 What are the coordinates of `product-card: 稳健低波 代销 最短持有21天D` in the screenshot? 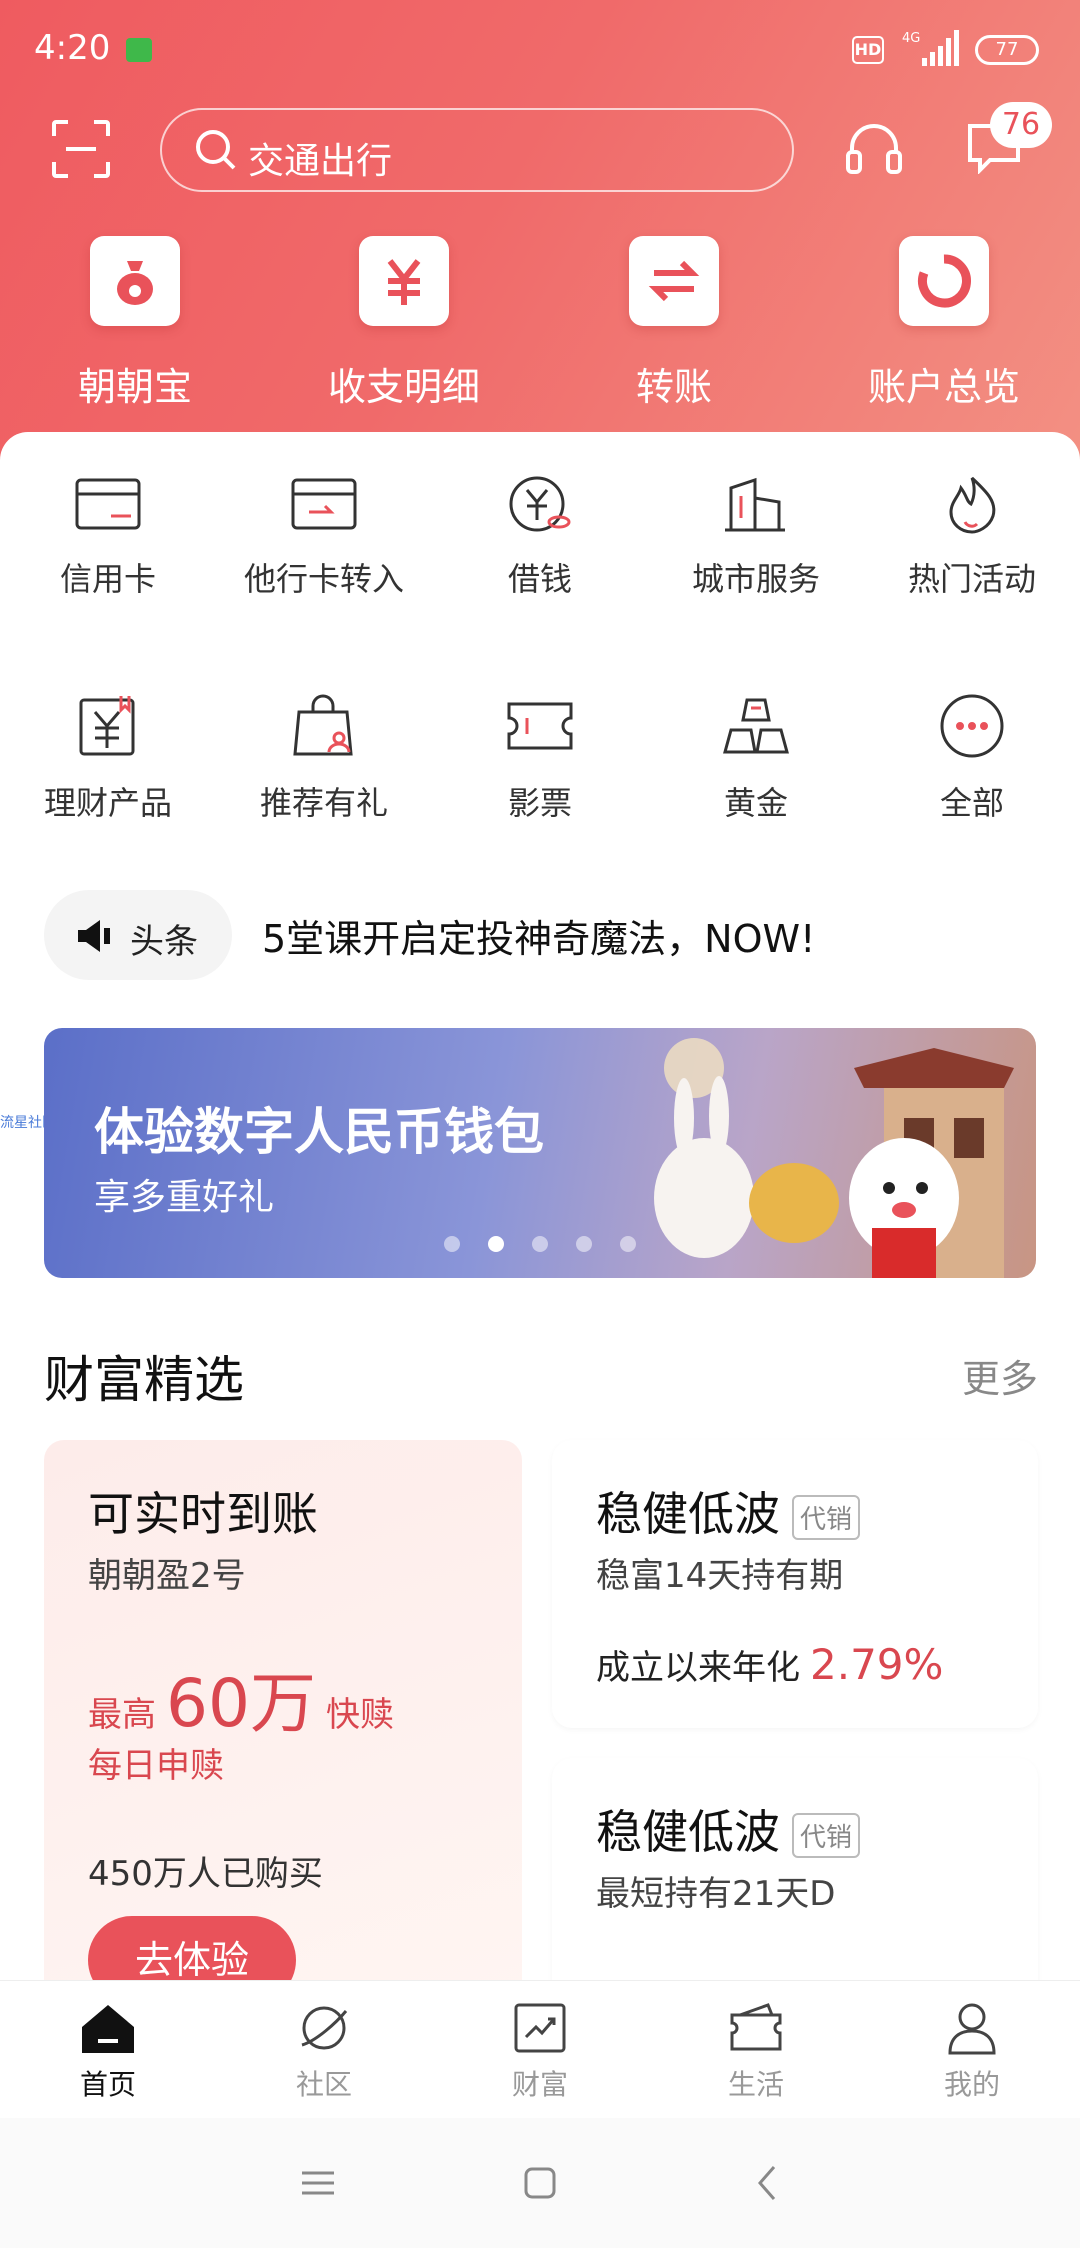 It's located at (795, 1888).